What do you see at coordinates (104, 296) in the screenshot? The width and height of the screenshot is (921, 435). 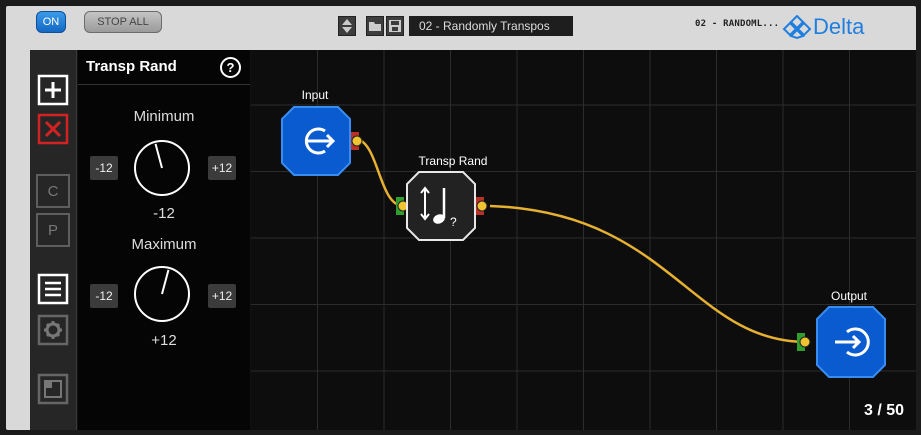 I see `maximum-low-button: -12` at bounding box center [104, 296].